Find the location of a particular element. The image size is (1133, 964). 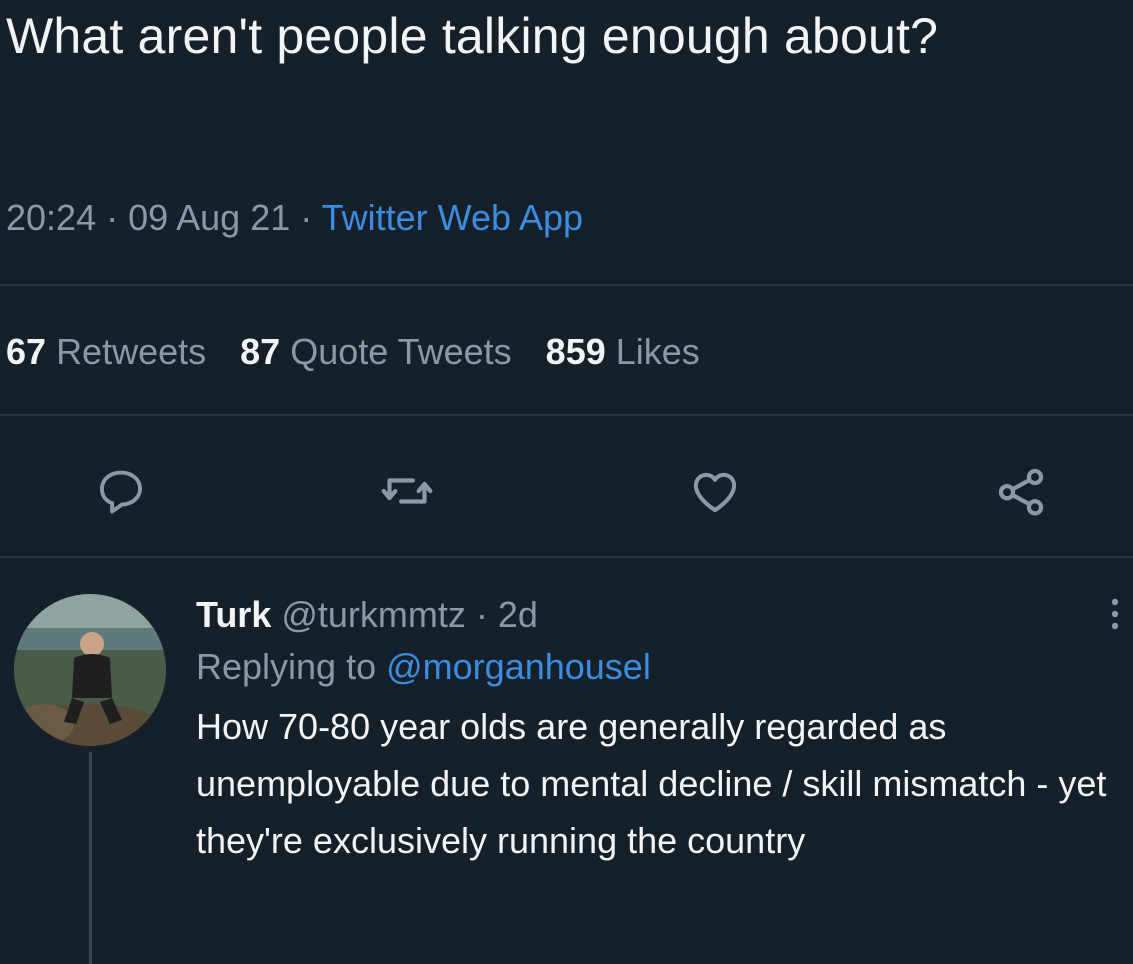

retweet-icon is located at coordinates (407, 491).